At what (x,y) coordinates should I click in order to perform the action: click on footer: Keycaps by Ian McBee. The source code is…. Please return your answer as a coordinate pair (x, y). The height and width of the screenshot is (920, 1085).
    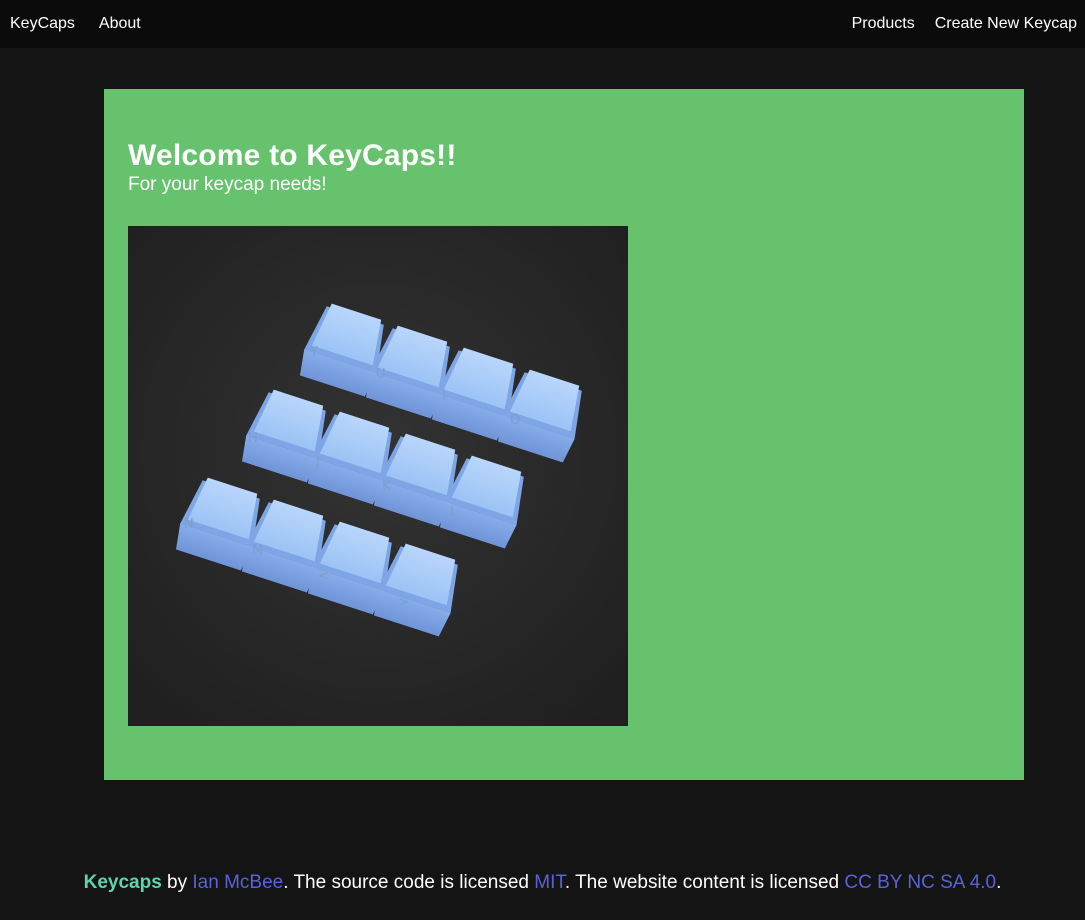
    Looking at the image, I should click on (542, 883).